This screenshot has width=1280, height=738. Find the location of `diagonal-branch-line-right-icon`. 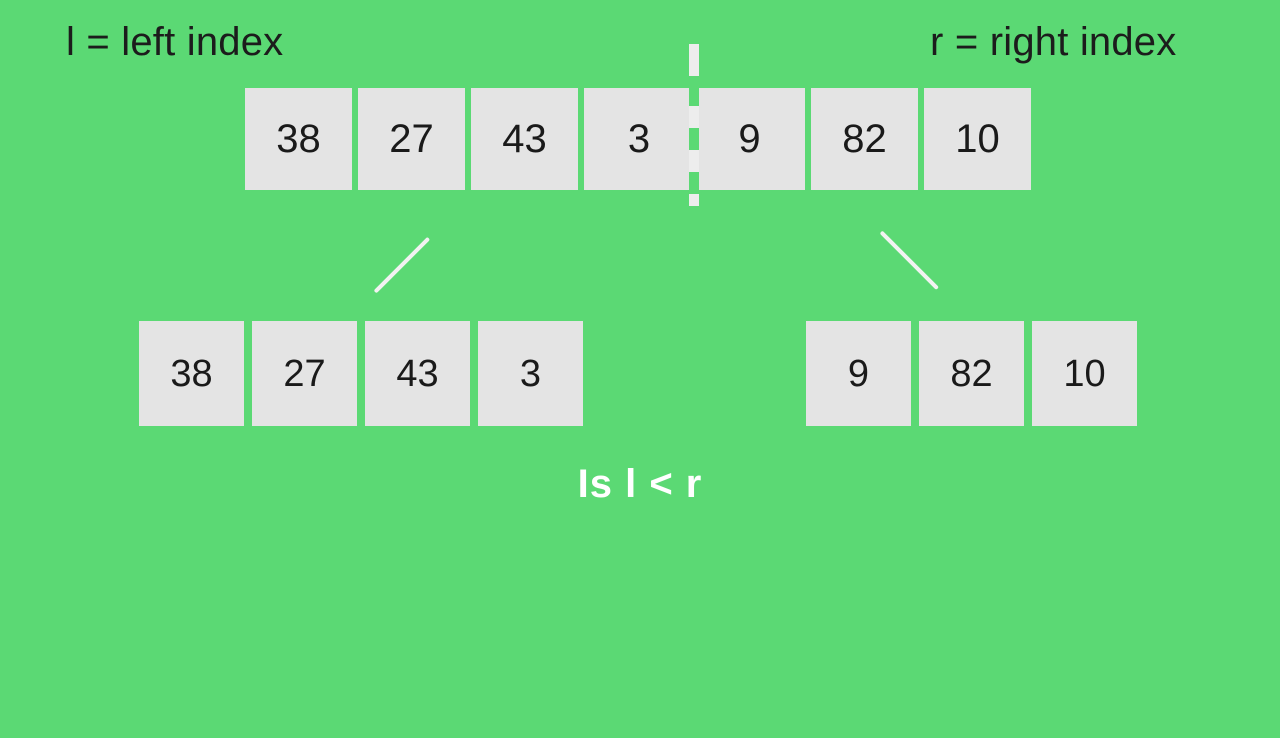

diagonal-branch-line-right-icon is located at coordinates (909, 260).